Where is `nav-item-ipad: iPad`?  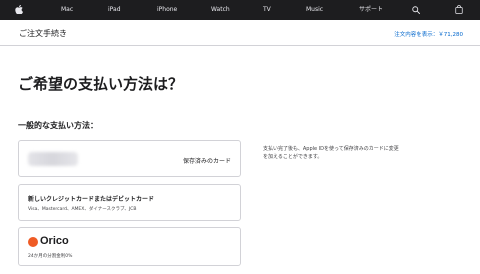 nav-item-ipad: iPad is located at coordinates (114, 10).